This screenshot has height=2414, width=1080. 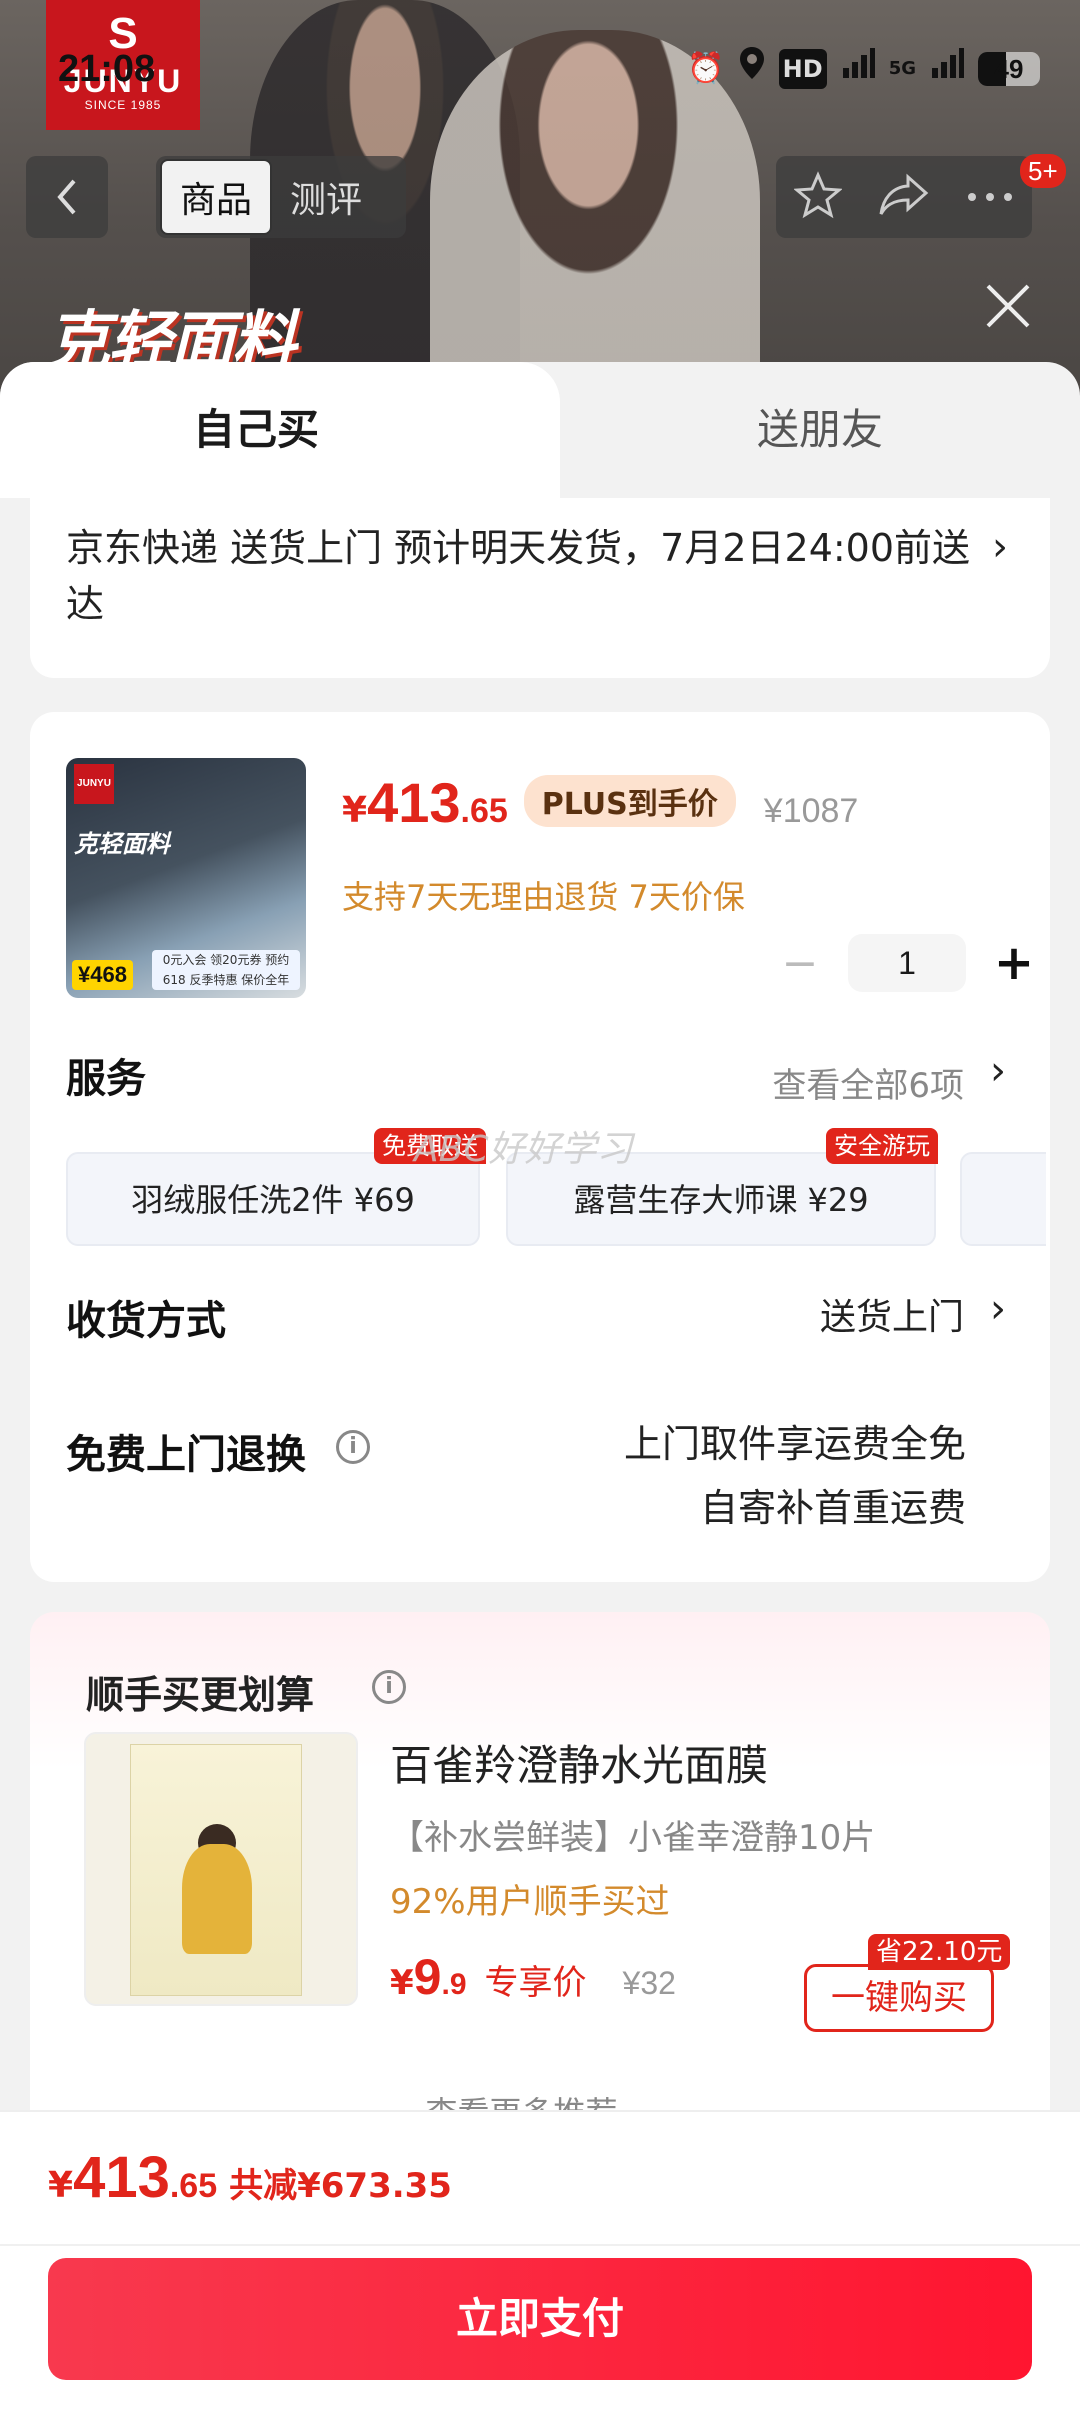 I want to click on service-badge: 免费取送, so click(x=430, y=1146).